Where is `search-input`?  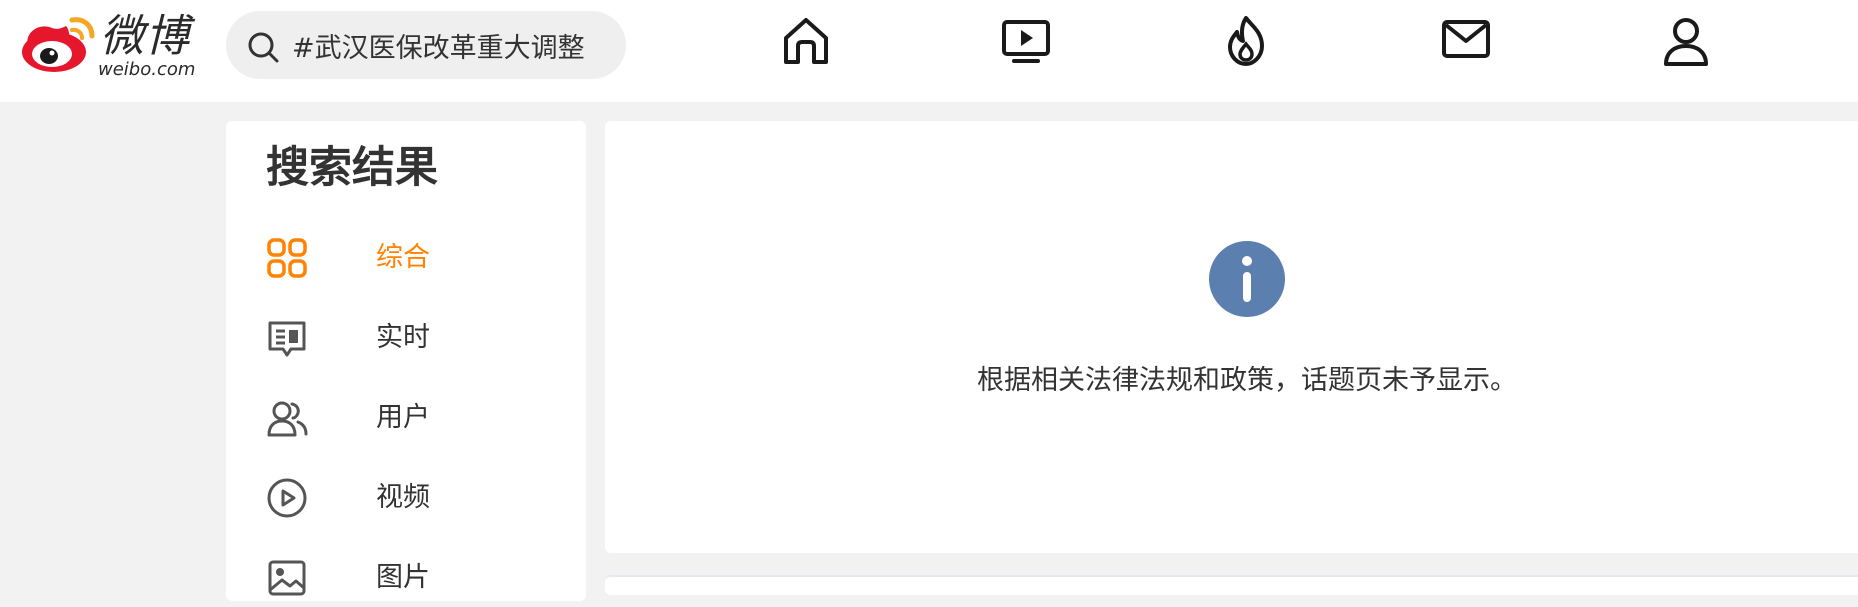
search-input is located at coordinates (452, 45).